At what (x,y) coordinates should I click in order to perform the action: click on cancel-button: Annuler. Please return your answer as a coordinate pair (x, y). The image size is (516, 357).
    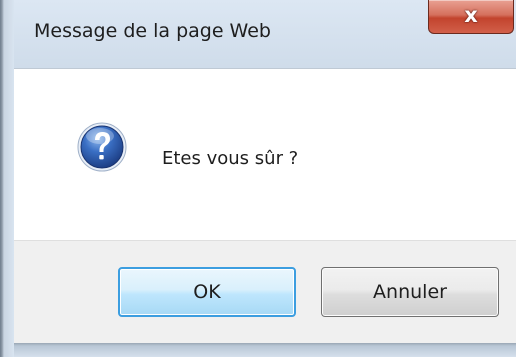
    Looking at the image, I should click on (410, 292).